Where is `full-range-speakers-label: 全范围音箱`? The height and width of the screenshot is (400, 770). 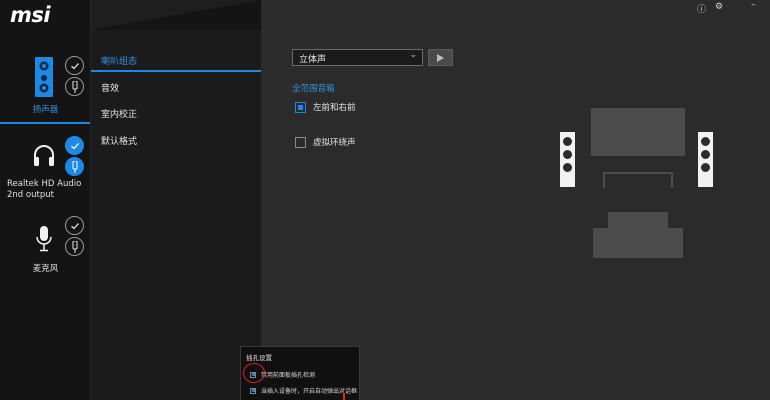
full-range-speakers-label: 全范围音箱 is located at coordinates (313, 89).